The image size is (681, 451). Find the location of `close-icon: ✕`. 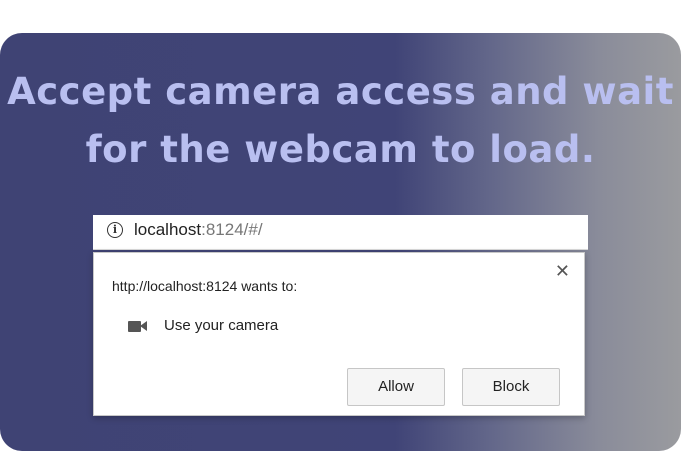

close-icon: ✕ is located at coordinates (562, 271).